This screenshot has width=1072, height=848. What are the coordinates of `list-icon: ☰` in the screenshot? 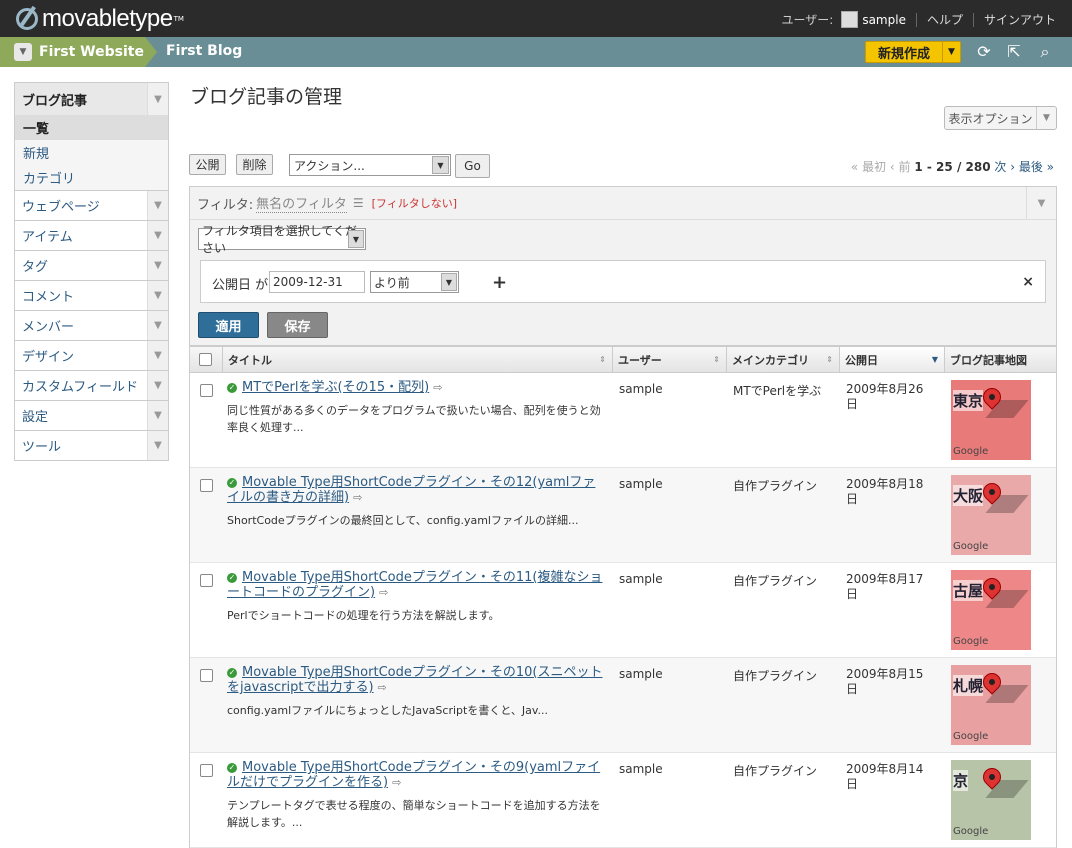 It's located at (358, 203).